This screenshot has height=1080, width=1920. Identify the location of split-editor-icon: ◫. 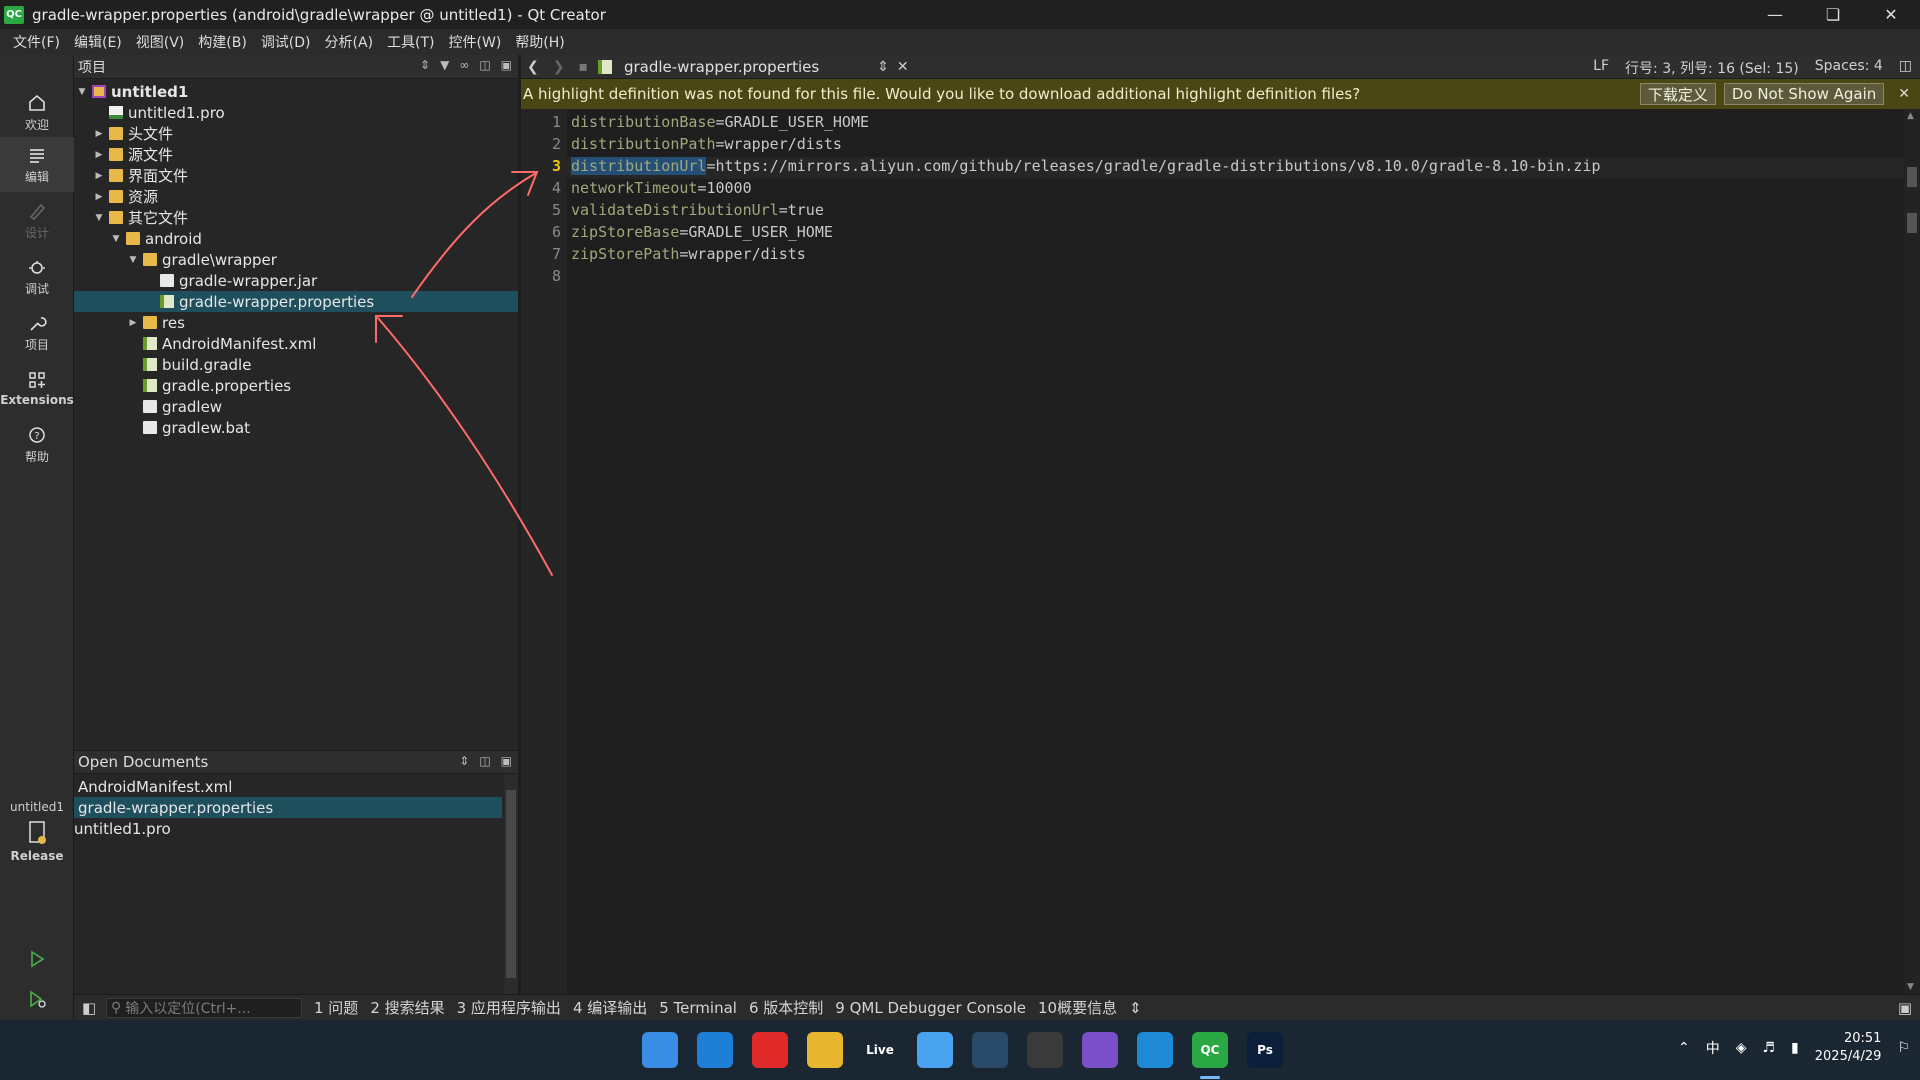
(1905, 68).